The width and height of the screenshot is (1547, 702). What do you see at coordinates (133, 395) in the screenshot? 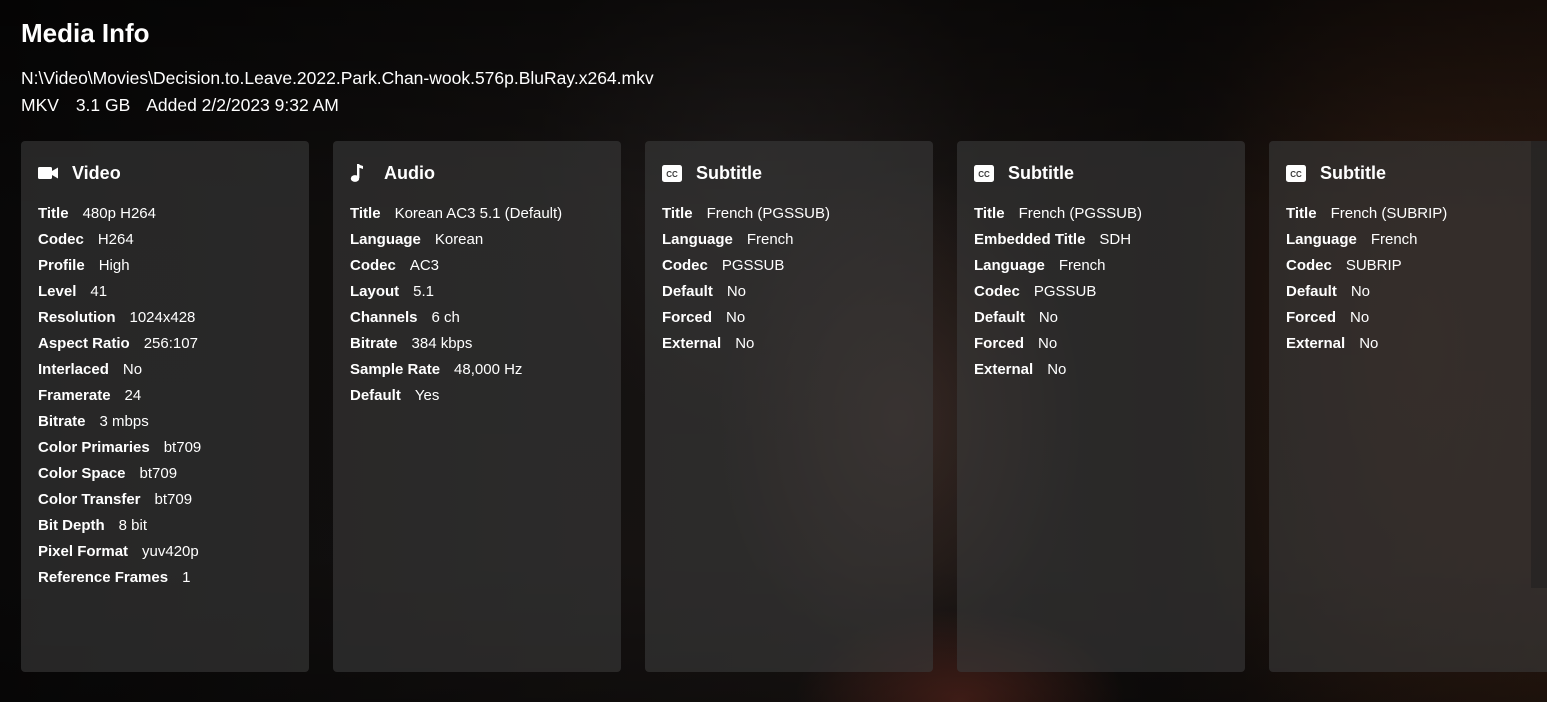
I see `property-value: 24` at bounding box center [133, 395].